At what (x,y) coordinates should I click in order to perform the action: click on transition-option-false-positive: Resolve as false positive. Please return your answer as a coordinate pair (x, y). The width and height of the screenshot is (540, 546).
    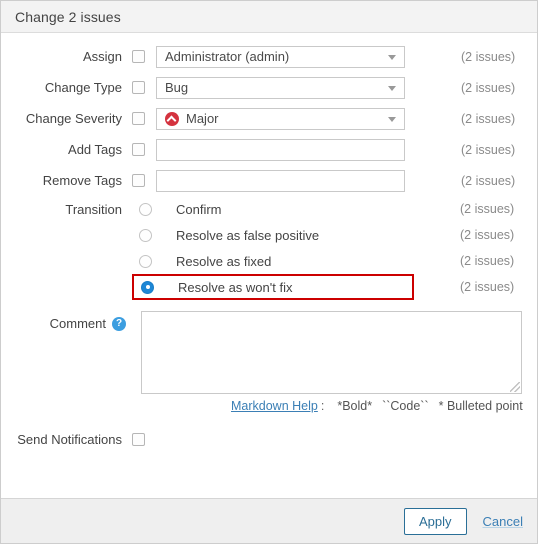
    Looking at the image, I should click on (273, 235).